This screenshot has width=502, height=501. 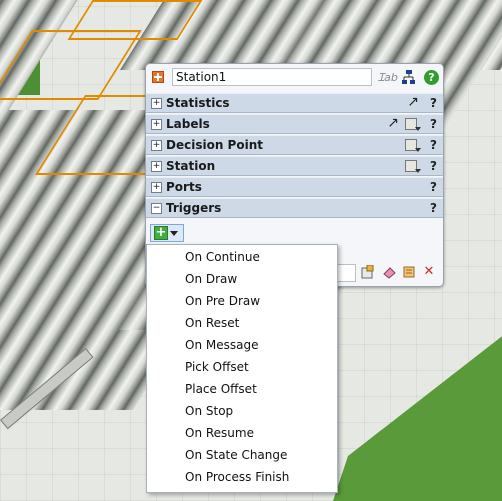 What do you see at coordinates (237, 477) in the screenshot?
I see `menu-item-label: On Process Finish` at bounding box center [237, 477].